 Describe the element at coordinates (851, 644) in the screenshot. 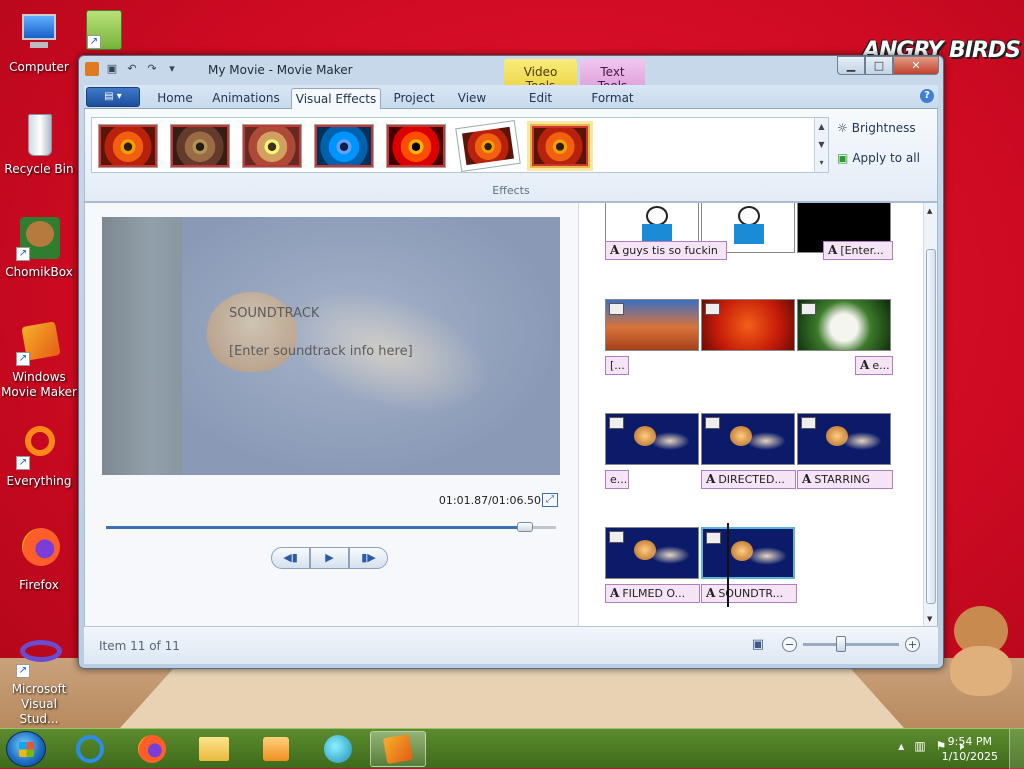

I see `zoom-slider` at that location.